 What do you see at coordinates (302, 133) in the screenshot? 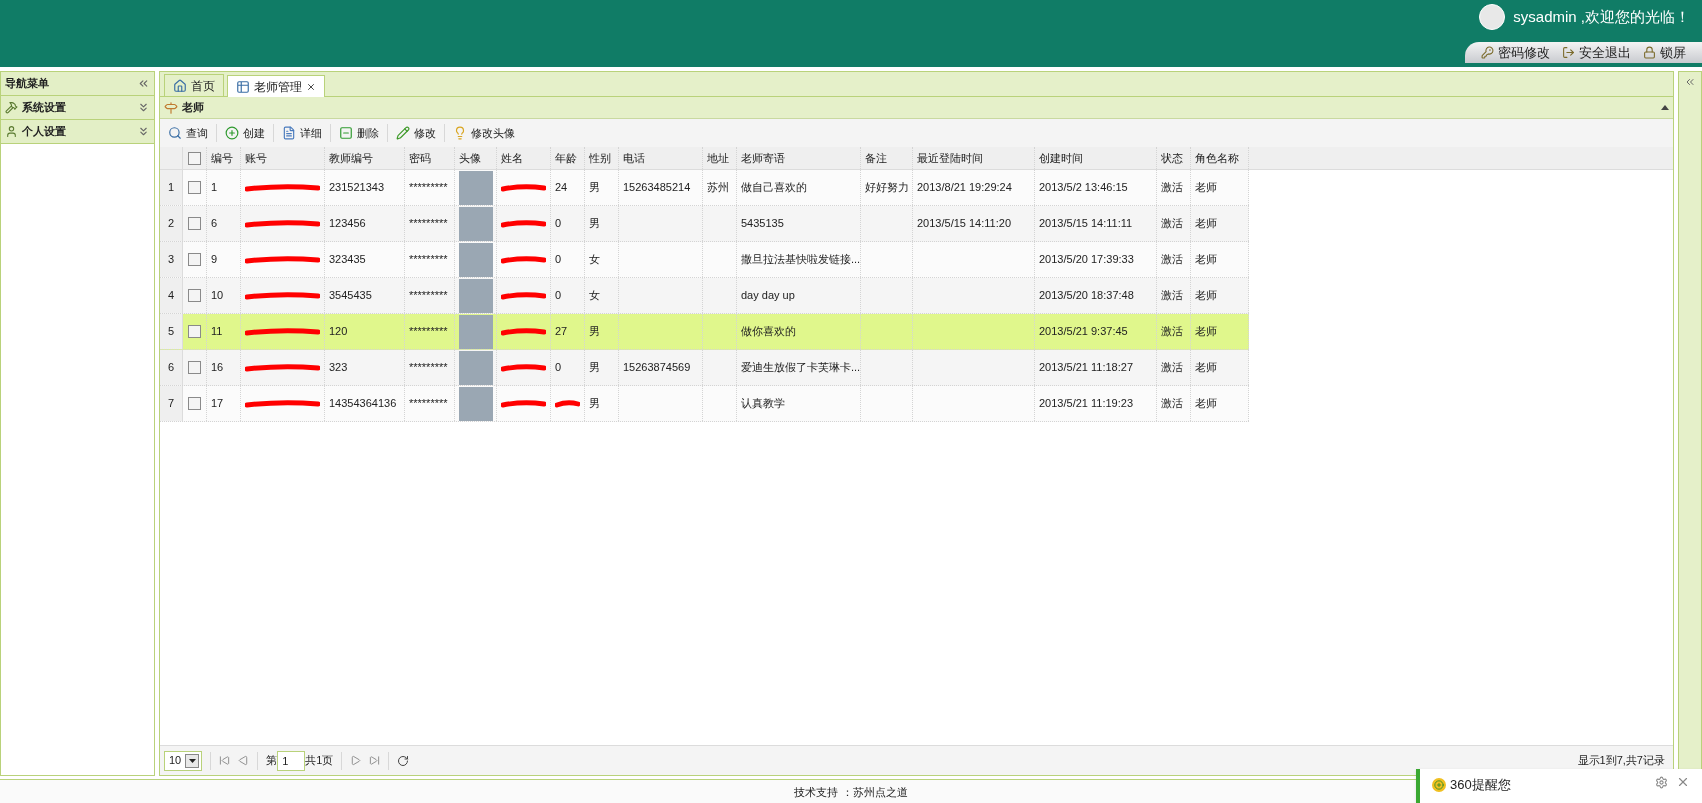
I see `toolbar-button: 详细` at bounding box center [302, 133].